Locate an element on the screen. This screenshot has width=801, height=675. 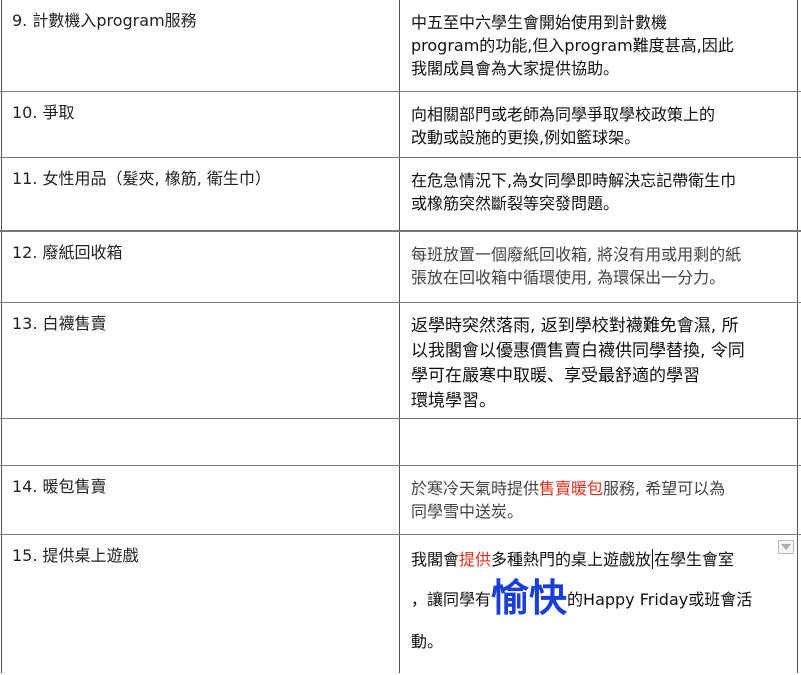
text-run: 的Happy Friday或班會活 is located at coordinates (660, 599).